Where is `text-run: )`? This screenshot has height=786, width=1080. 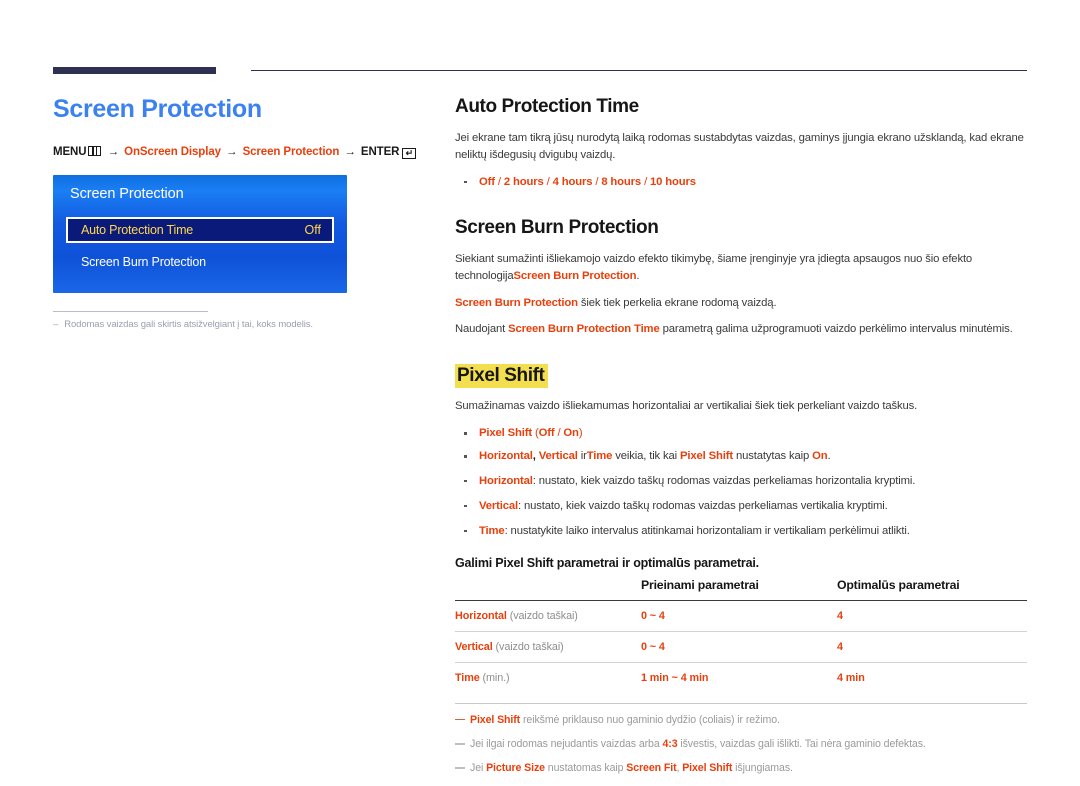 text-run: ) is located at coordinates (580, 432).